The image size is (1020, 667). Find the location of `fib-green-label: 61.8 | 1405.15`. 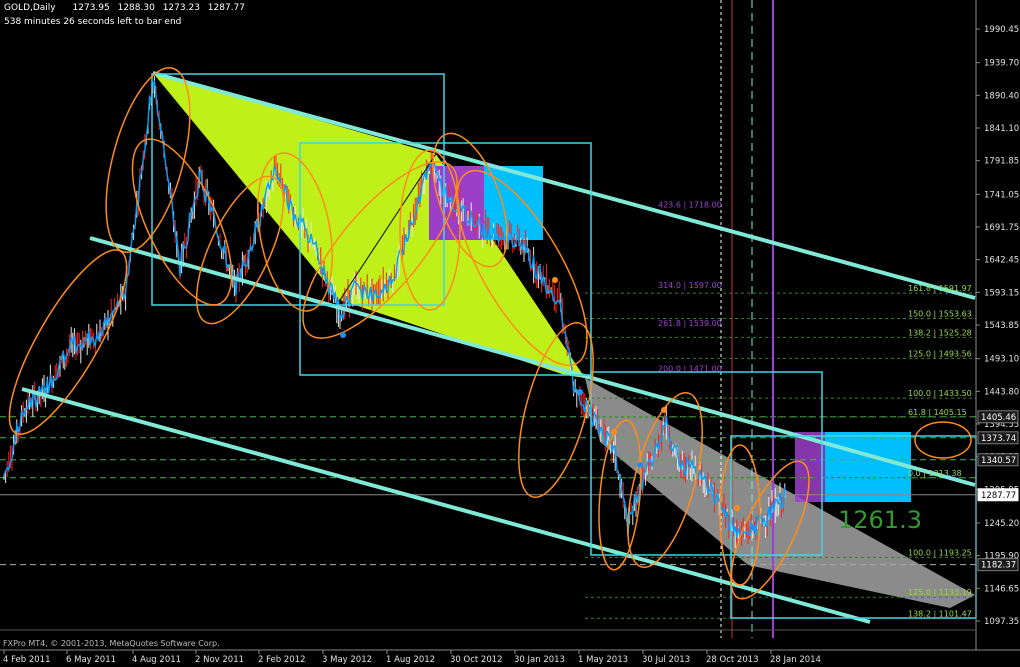

fib-green-label: 61.8 | 1405.15 is located at coordinates (937, 412).